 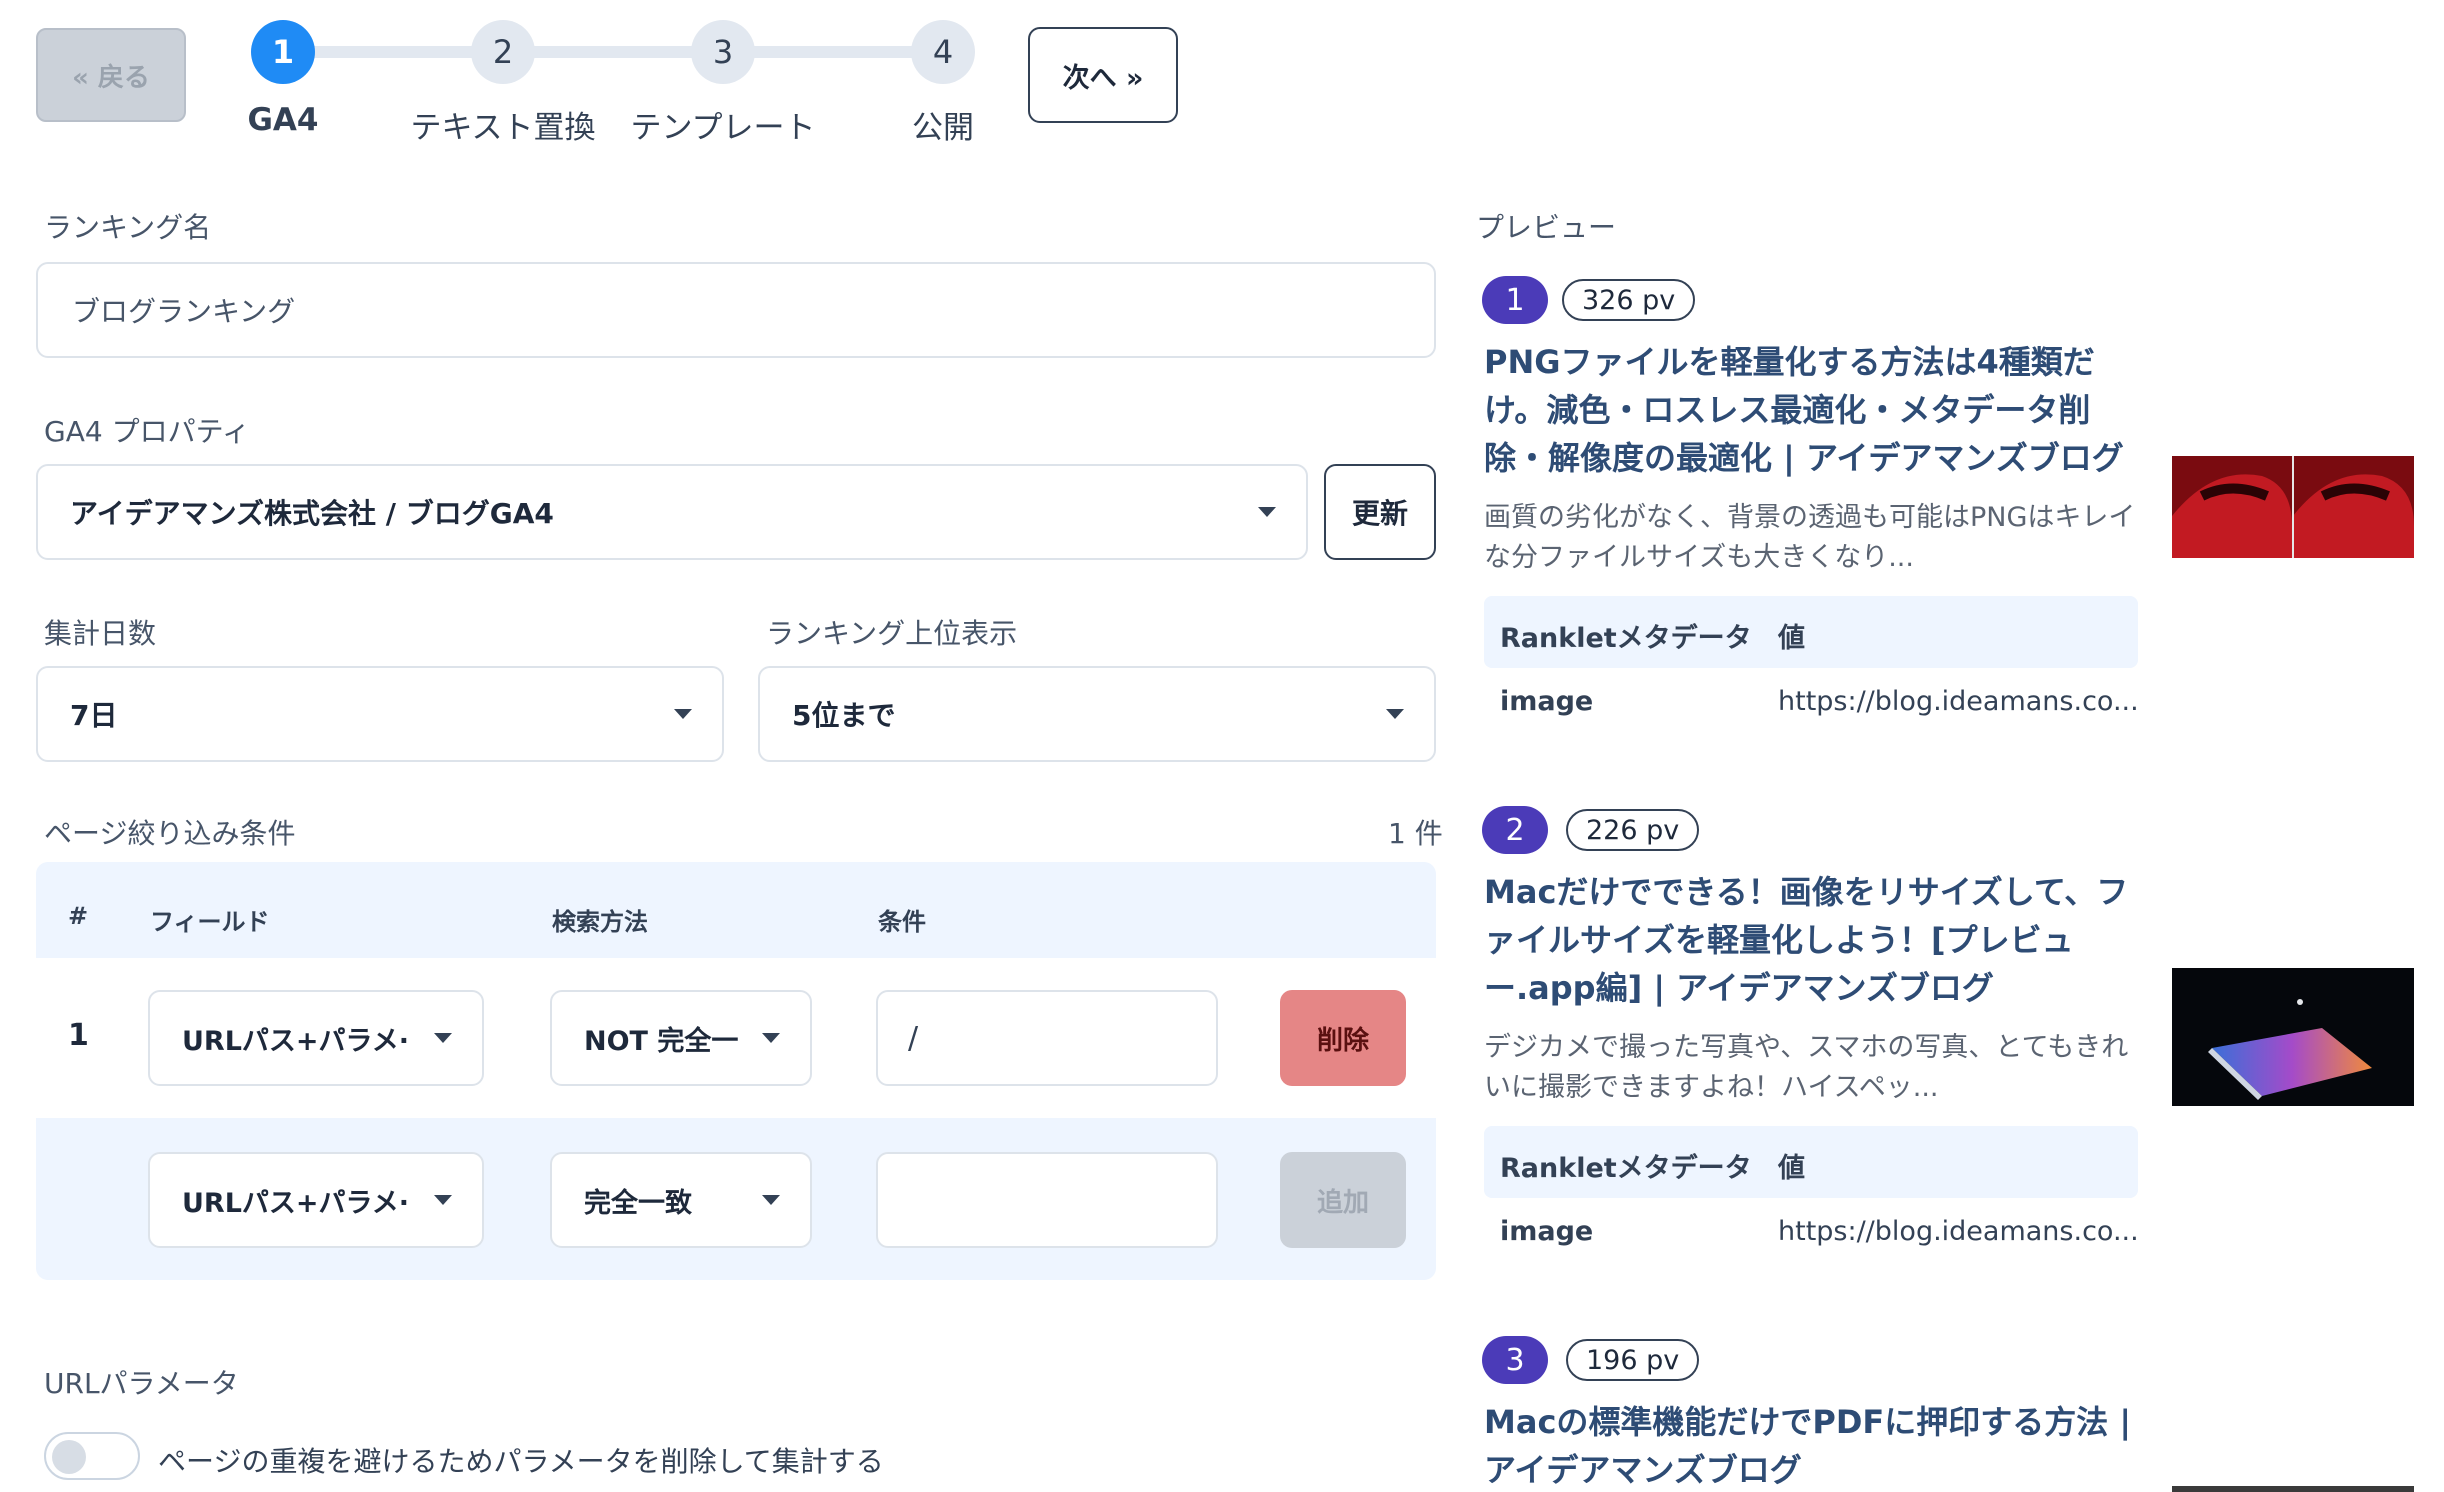 What do you see at coordinates (1380, 512) in the screenshot?
I see `refresh-button: 更新` at bounding box center [1380, 512].